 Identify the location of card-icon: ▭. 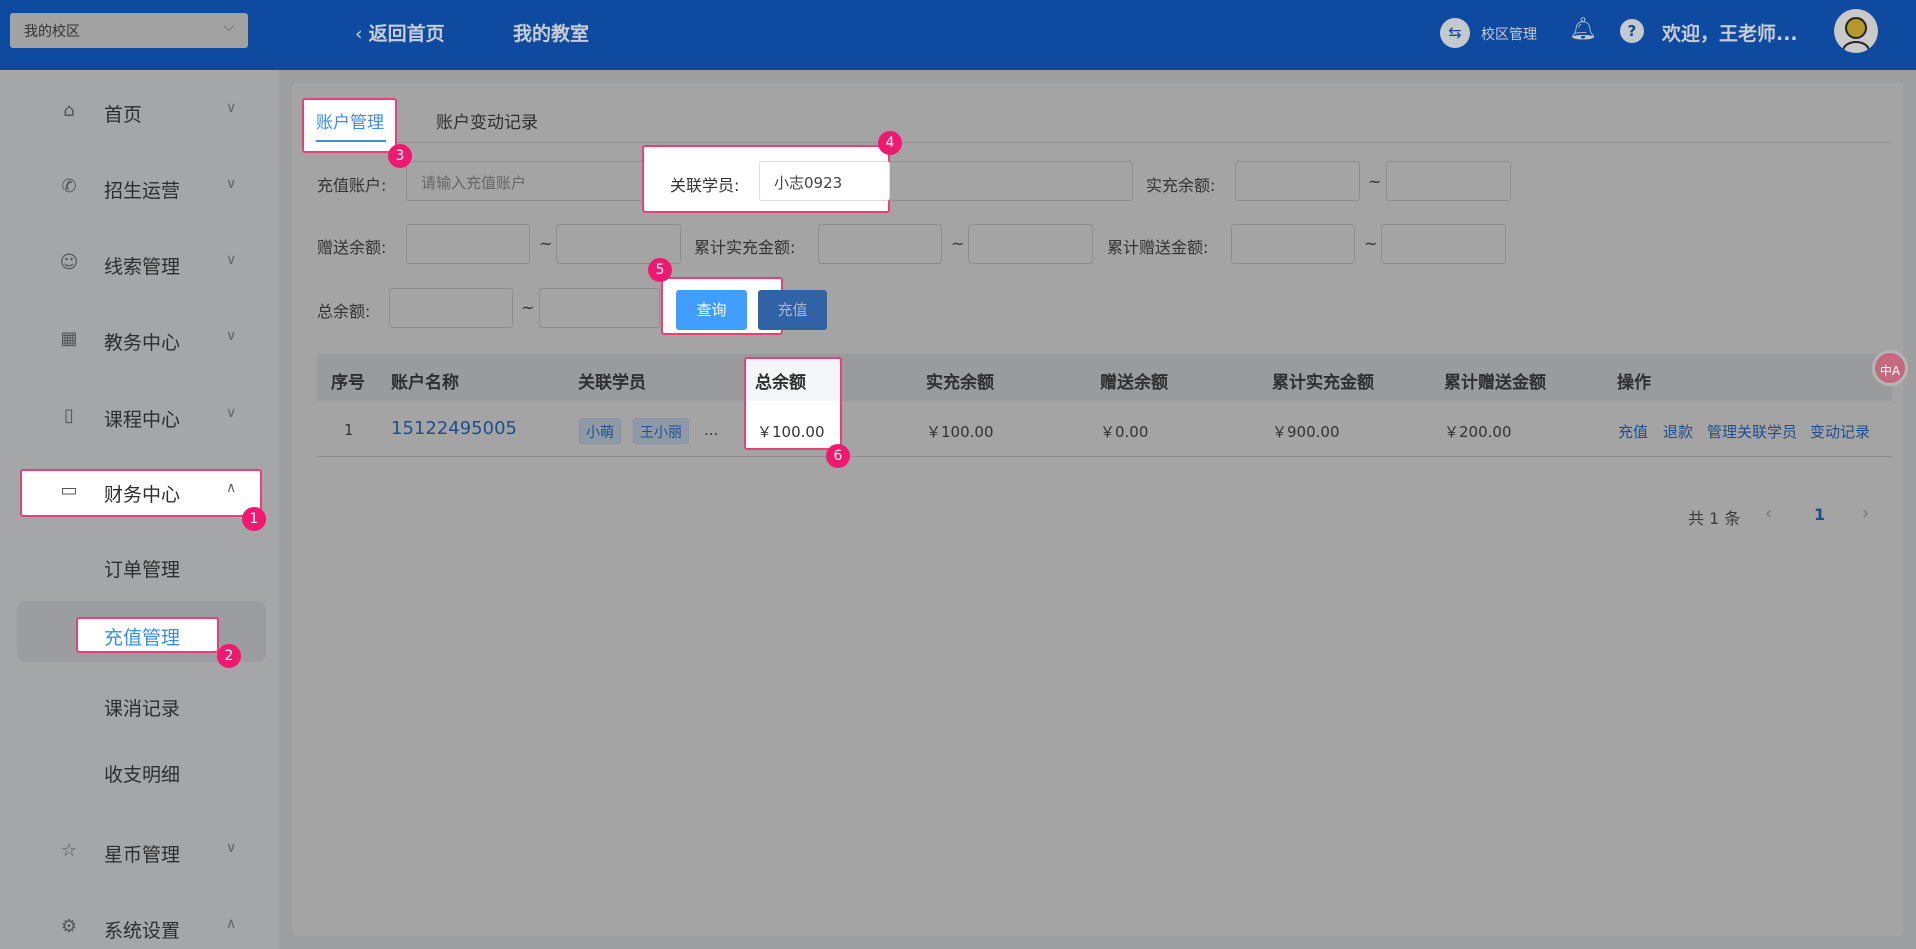
(69, 490).